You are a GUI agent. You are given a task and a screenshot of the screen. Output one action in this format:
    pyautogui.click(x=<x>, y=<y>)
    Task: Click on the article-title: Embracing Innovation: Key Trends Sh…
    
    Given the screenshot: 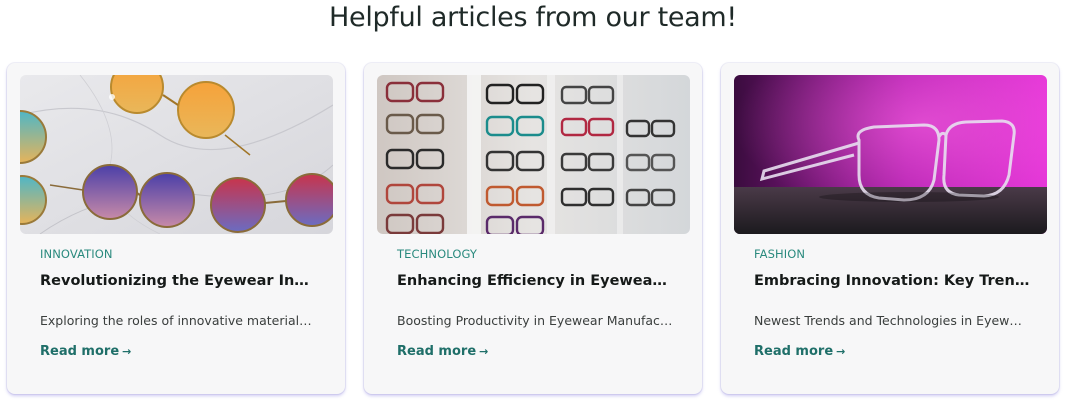 What is the action you would take?
    pyautogui.click(x=892, y=281)
    